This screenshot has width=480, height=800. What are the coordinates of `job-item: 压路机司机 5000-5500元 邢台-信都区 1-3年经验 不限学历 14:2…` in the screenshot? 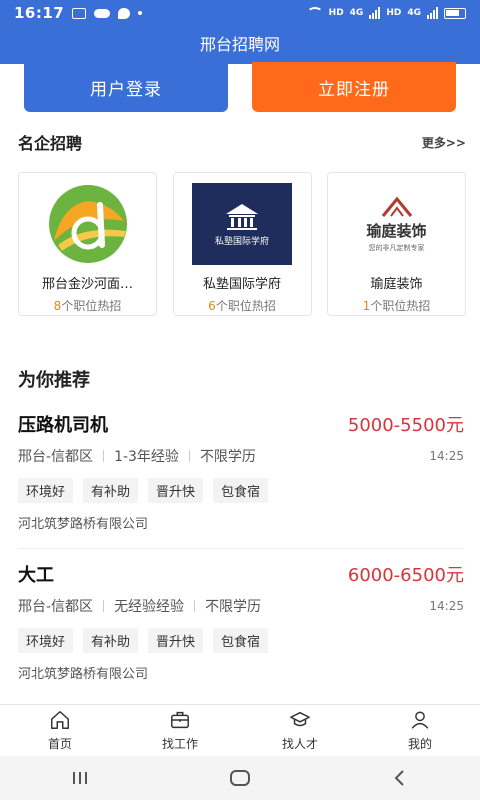 It's located at (241, 471).